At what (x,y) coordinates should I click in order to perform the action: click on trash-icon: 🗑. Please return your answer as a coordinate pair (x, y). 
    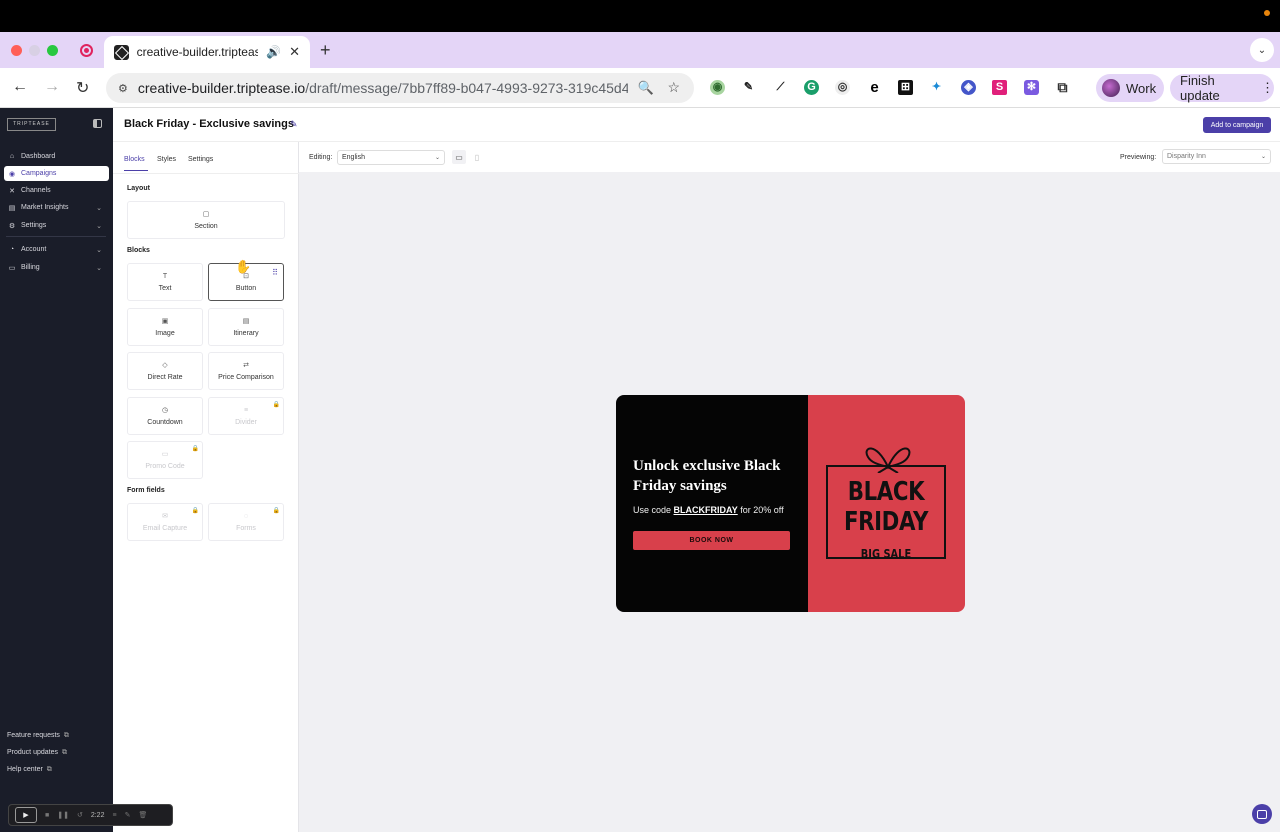
    Looking at the image, I should click on (142, 815).